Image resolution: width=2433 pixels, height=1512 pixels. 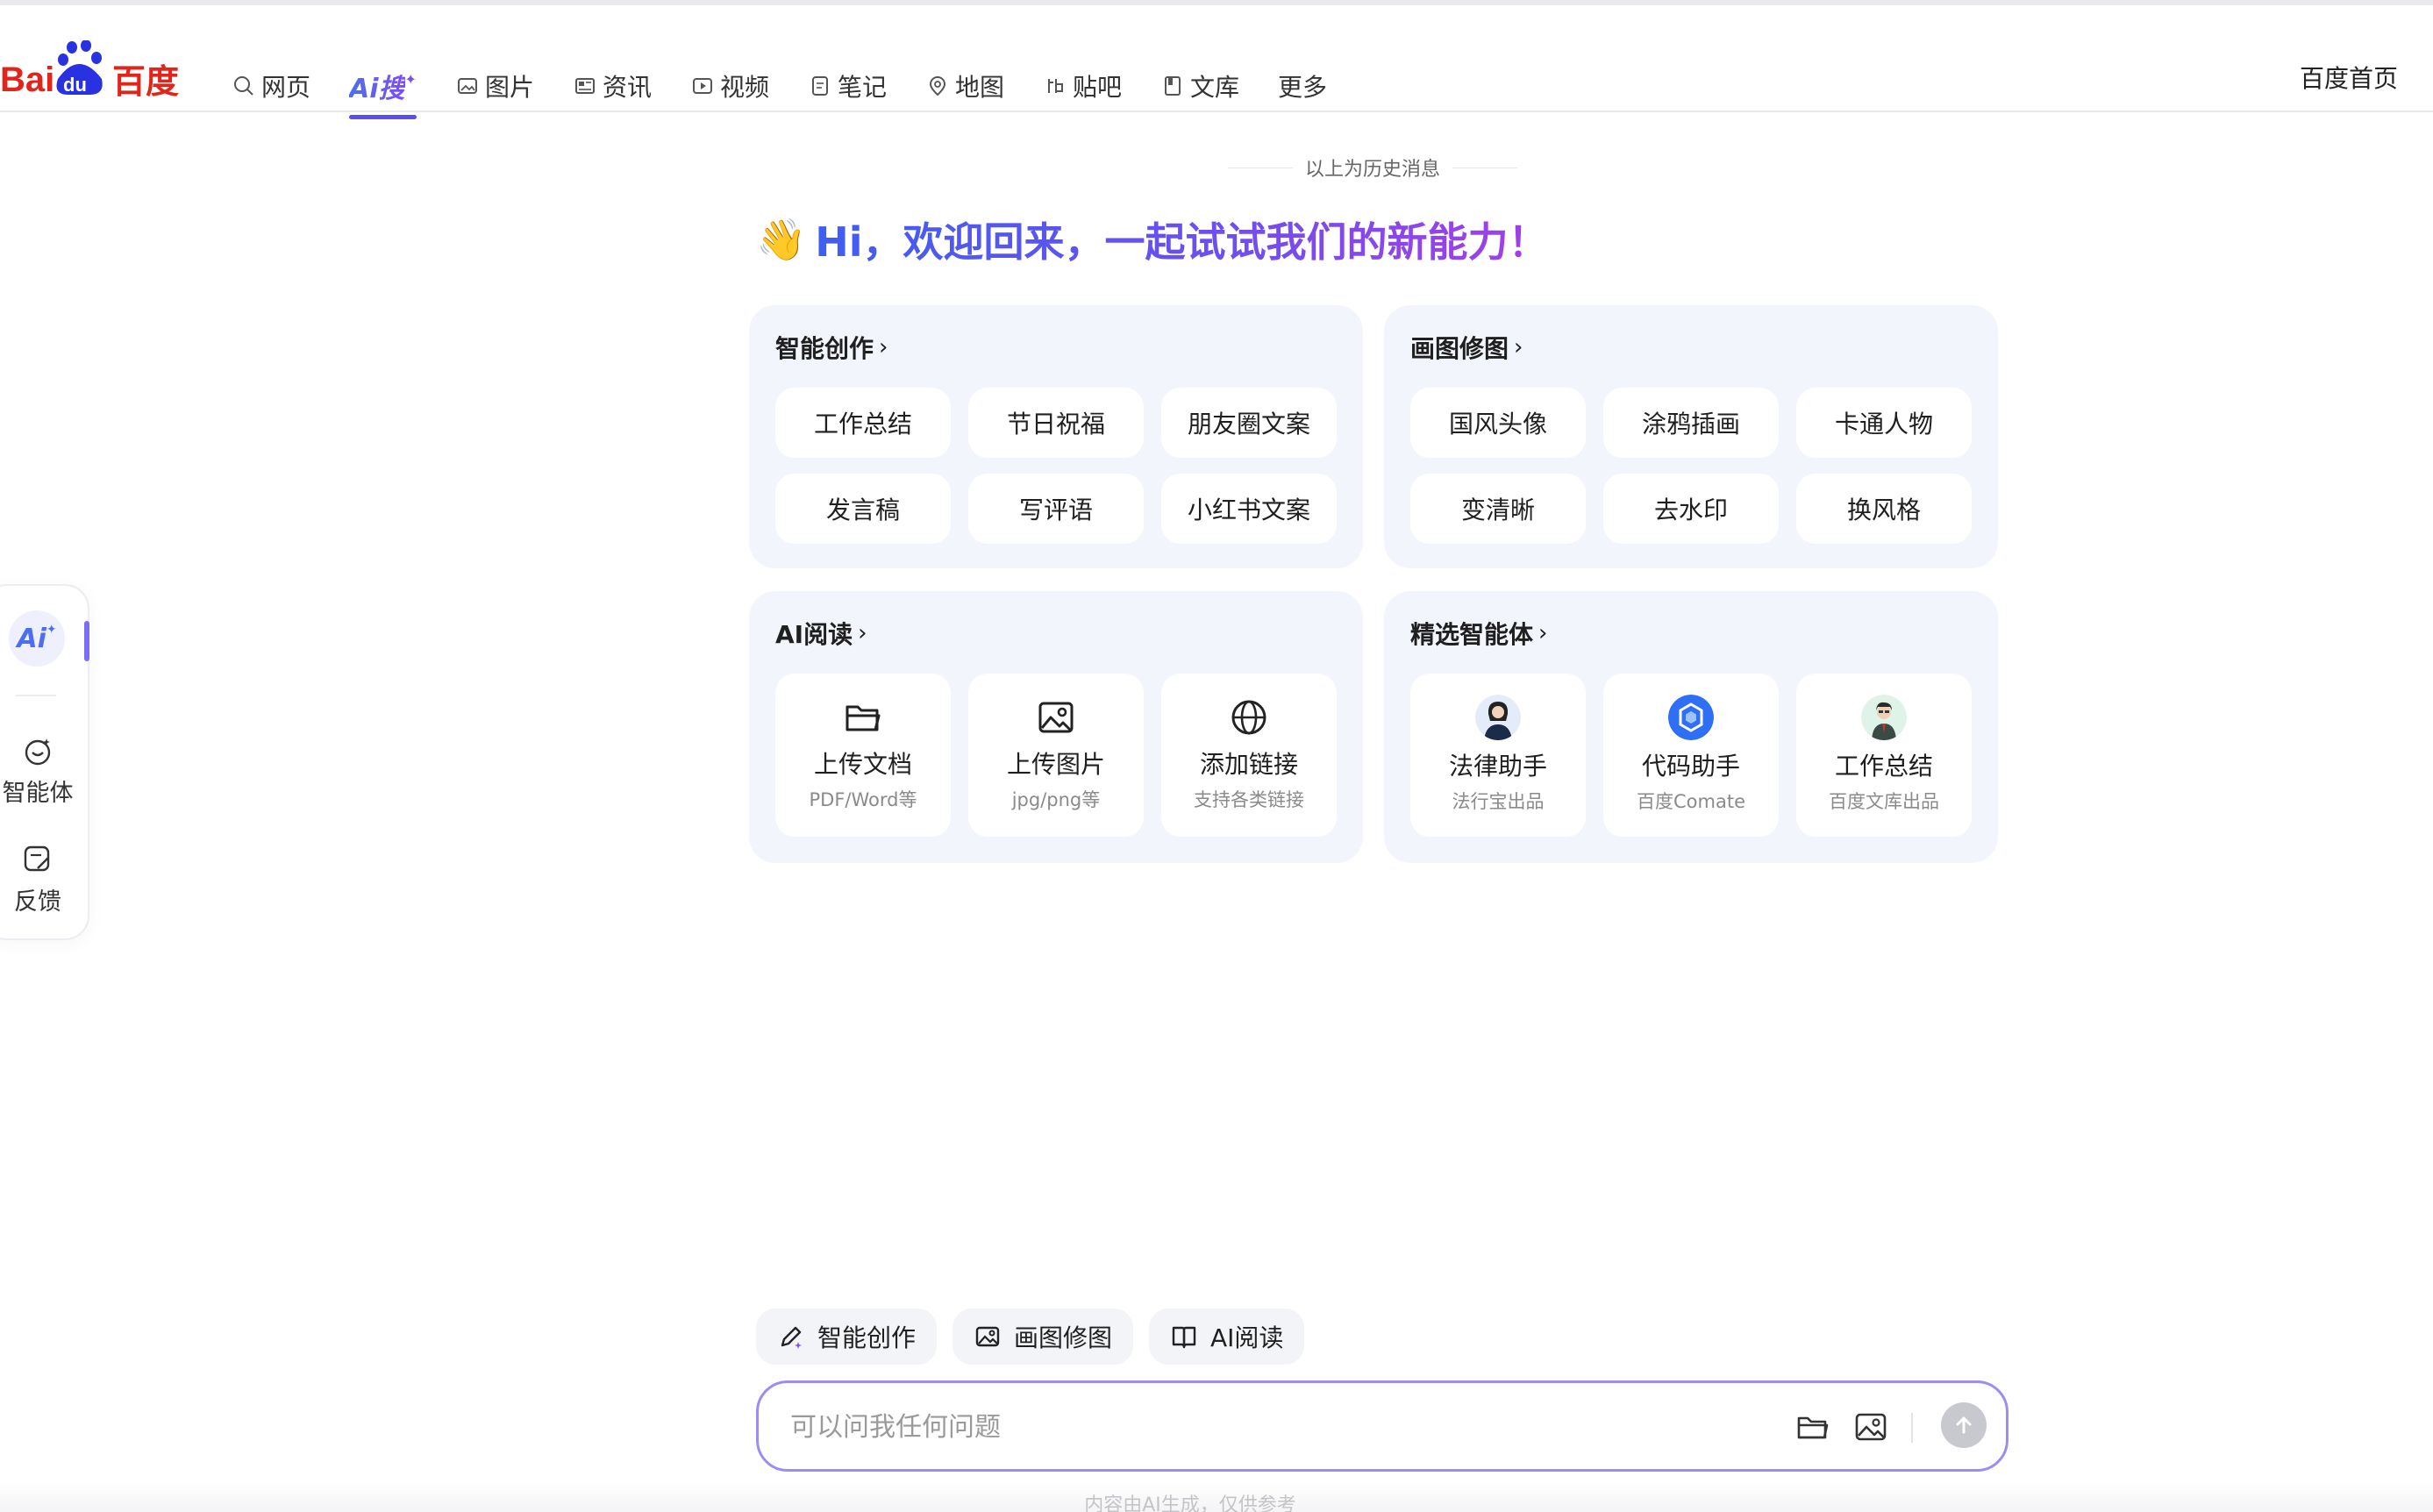 What do you see at coordinates (1497, 766) in the screenshot?
I see `tile-title: 法律助手` at bounding box center [1497, 766].